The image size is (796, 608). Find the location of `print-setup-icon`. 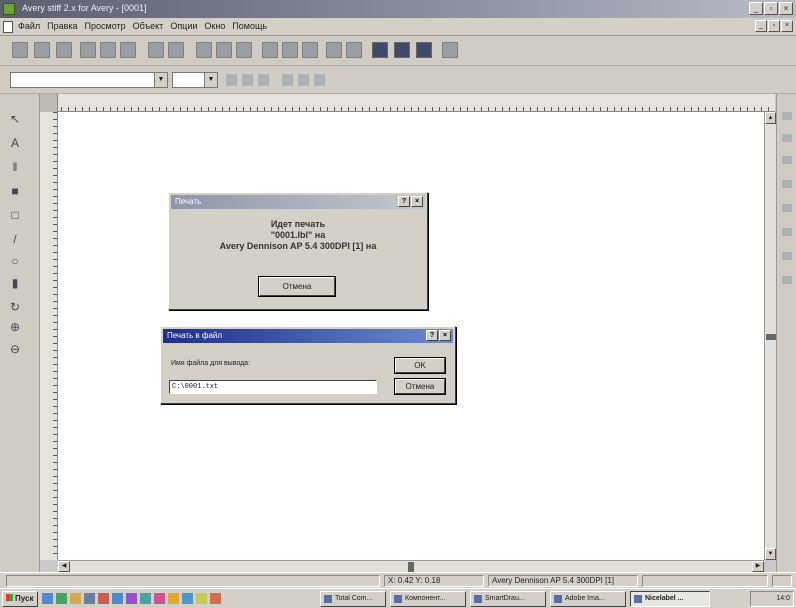

print-setup-icon is located at coordinates (244, 50).